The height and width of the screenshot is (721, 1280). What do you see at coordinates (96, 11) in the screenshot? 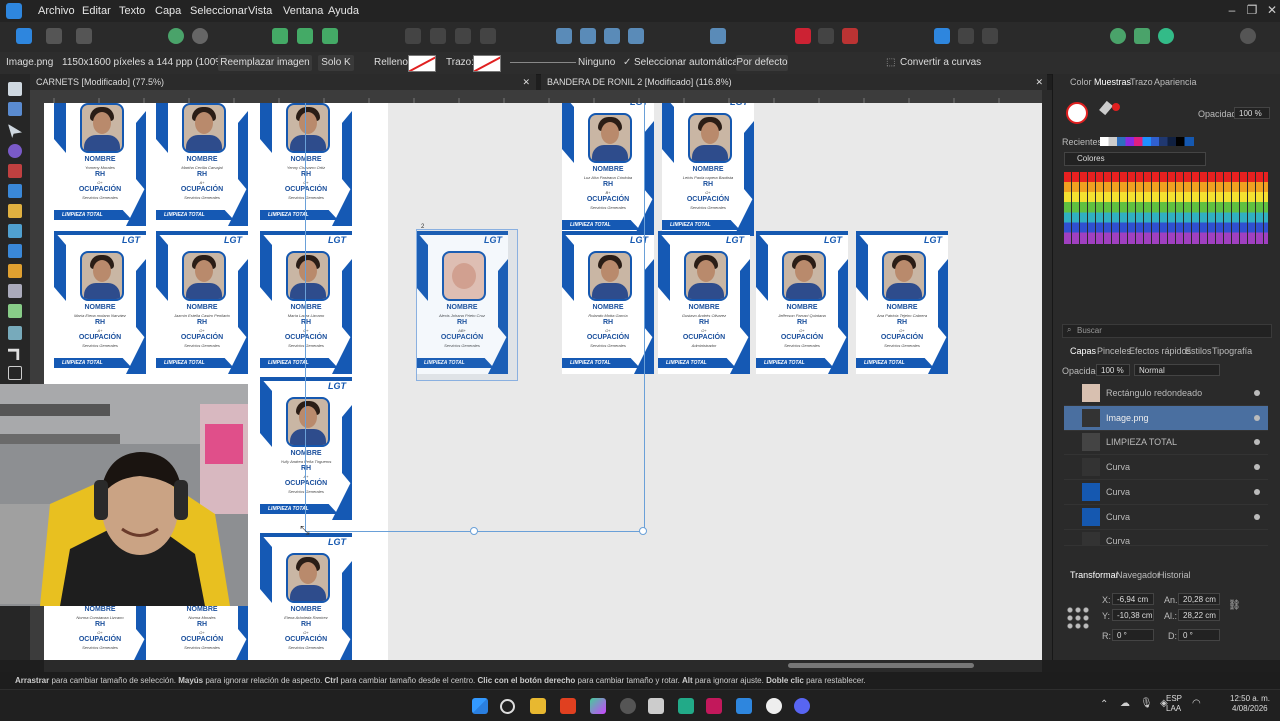
I see `menu-editar: Editar` at bounding box center [96, 11].